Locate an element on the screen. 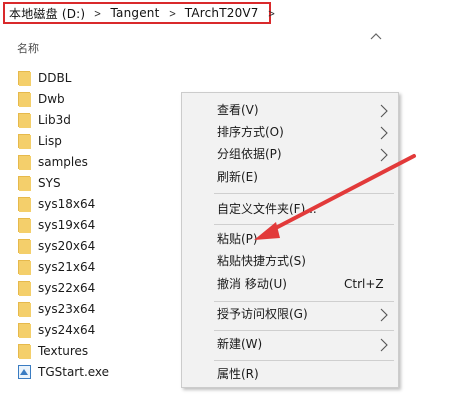 Image resolution: width=472 pixels, height=402 pixels. file-name: Lib3d is located at coordinates (54, 119).